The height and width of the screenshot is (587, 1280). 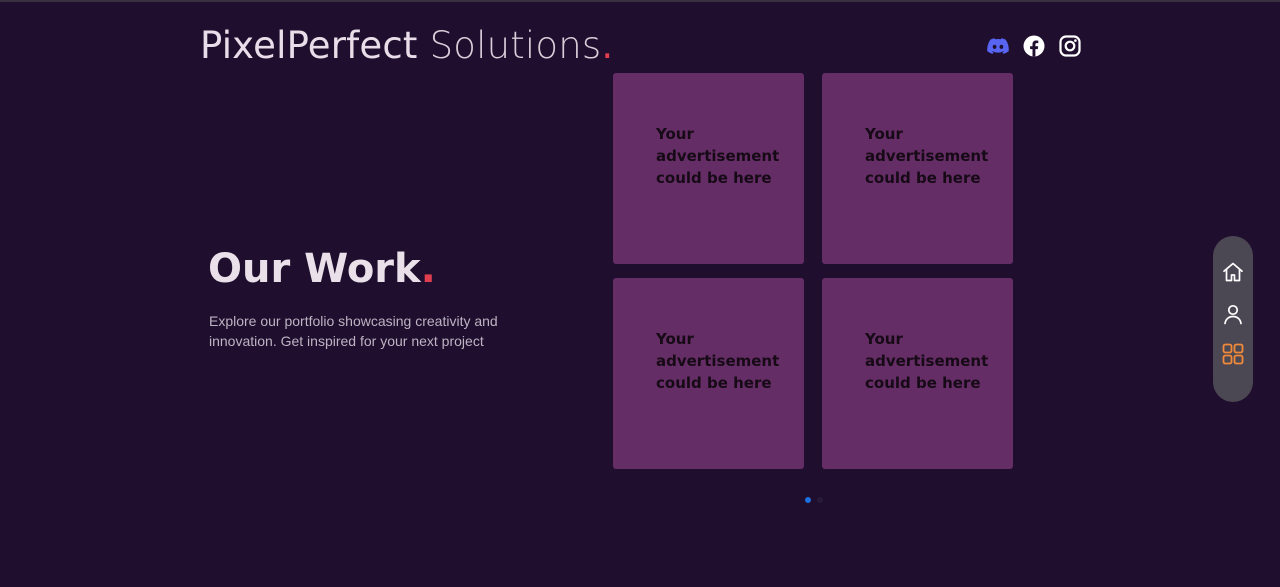 What do you see at coordinates (515, 45) in the screenshot?
I see `brand-secondary: Solutions` at bounding box center [515, 45].